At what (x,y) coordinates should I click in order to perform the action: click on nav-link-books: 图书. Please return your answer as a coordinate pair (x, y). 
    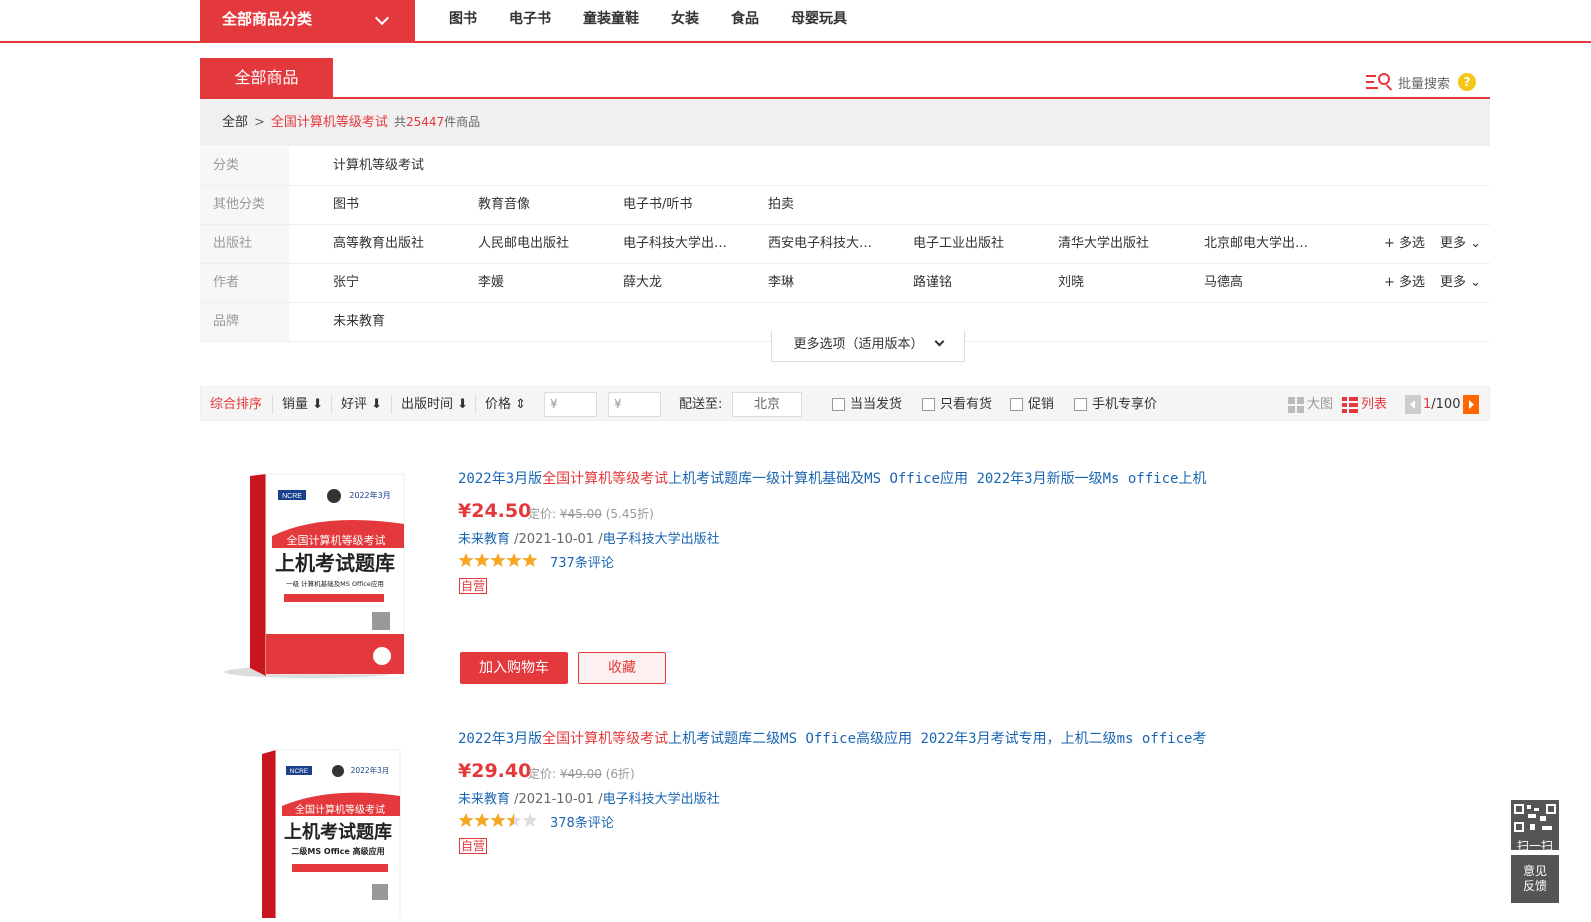
    Looking at the image, I should click on (463, 20).